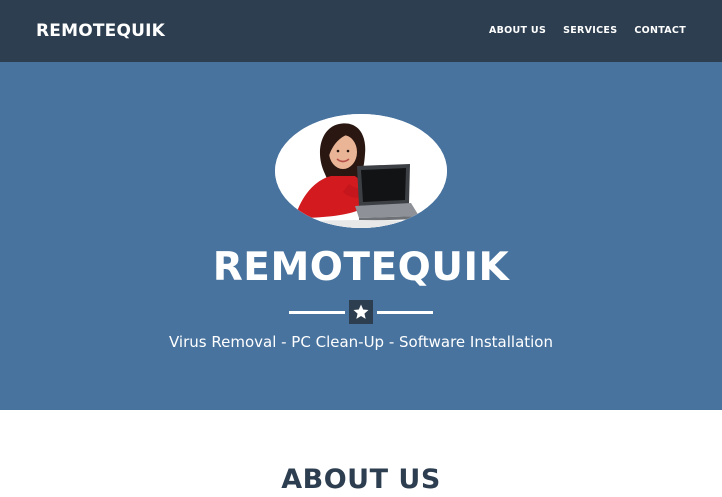 The image size is (722, 497). What do you see at coordinates (517, 31) in the screenshot?
I see `nav-link-about-us: ABOUT US` at bounding box center [517, 31].